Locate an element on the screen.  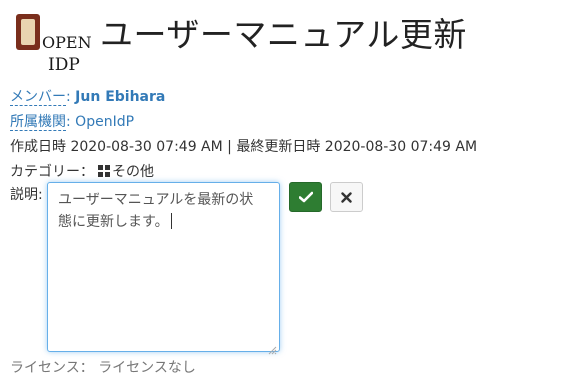
cancel-button is located at coordinates (346, 197).